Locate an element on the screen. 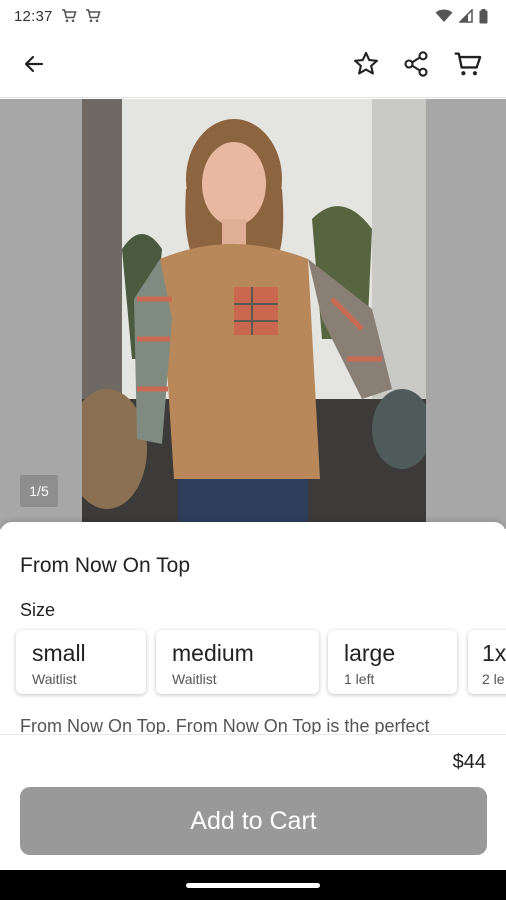 The height and width of the screenshot is (900, 506). signal-icon is located at coordinates (466, 16).